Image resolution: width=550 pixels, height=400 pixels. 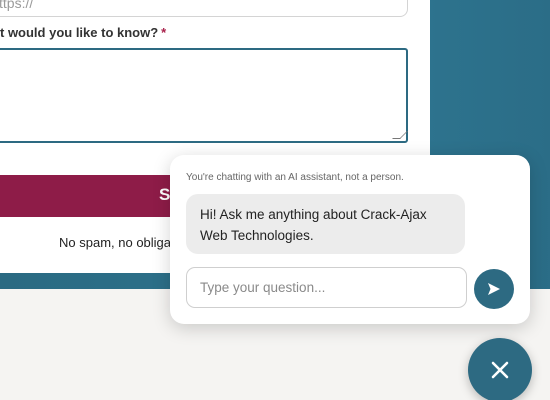 I want to click on chat-question-field, so click(x=326, y=287).